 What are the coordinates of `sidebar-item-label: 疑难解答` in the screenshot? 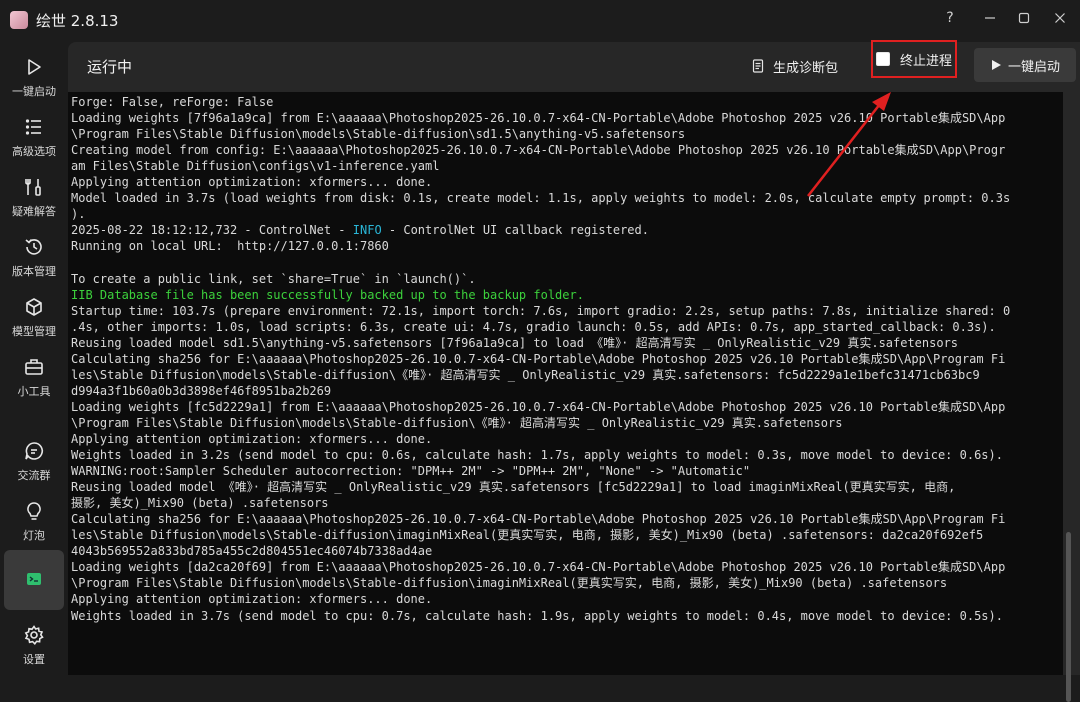 It's located at (34, 211).